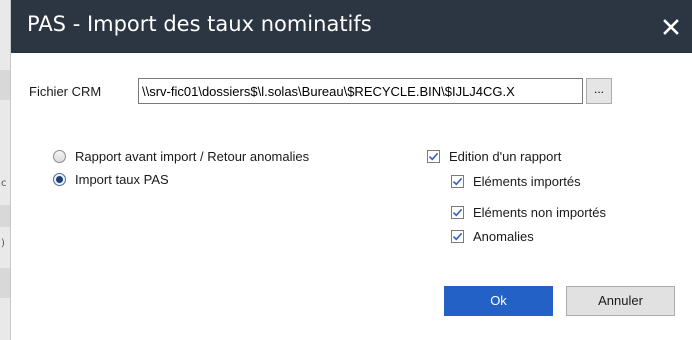 Image resolution: width=692 pixels, height=340 pixels. I want to click on radio-label: Import taux PAS, so click(122, 179).